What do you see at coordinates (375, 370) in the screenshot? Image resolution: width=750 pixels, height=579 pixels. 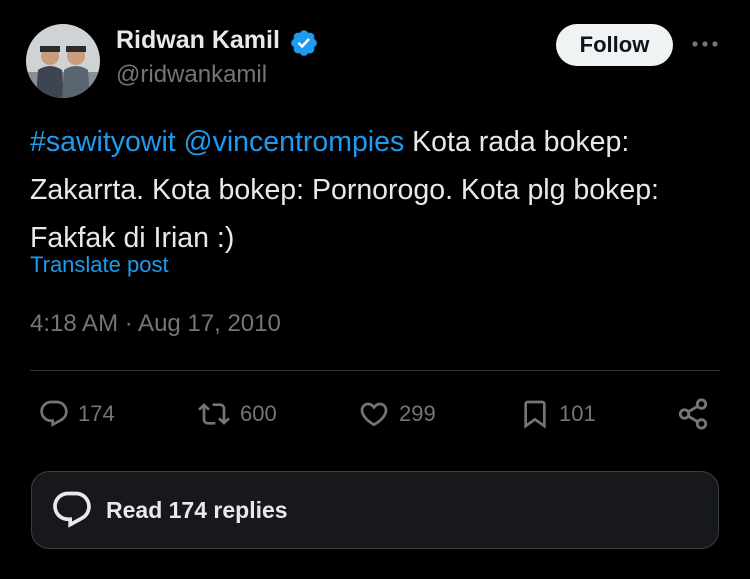 I see `divider` at bounding box center [375, 370].